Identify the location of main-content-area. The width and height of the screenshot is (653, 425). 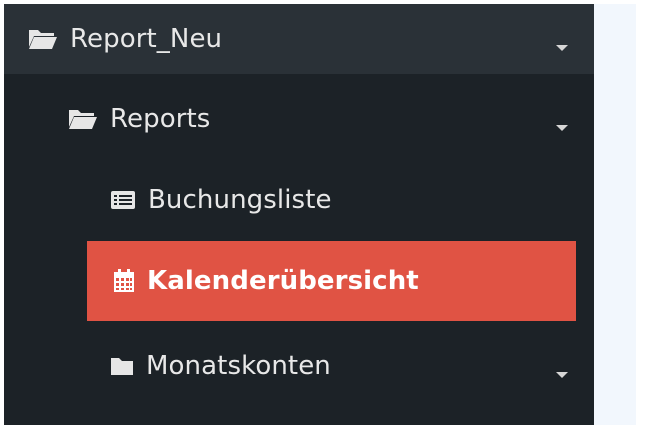
(615, 214).